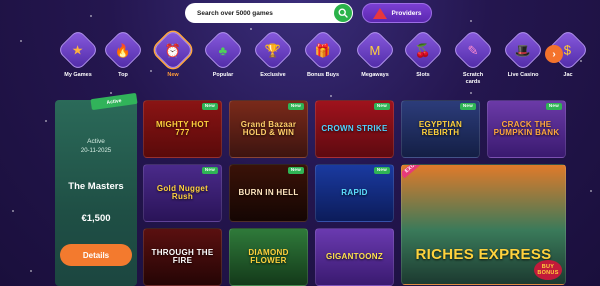 The height and width of the screenshot is (286, 600). I want to click on category-tile: ★, so click(78, 50).